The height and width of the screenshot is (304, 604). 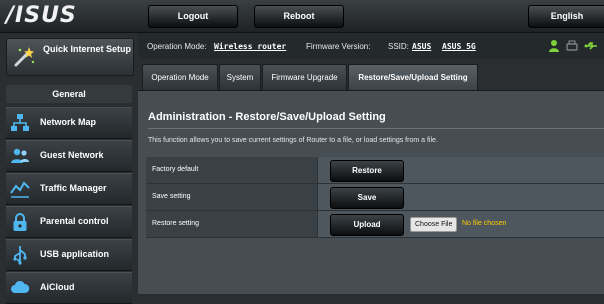 What do you see at coordinates (304, 77) in the screenshot?
I see `tab-firmware-upgrade: Firmware Upgrade` at bounding box center [304, 77].